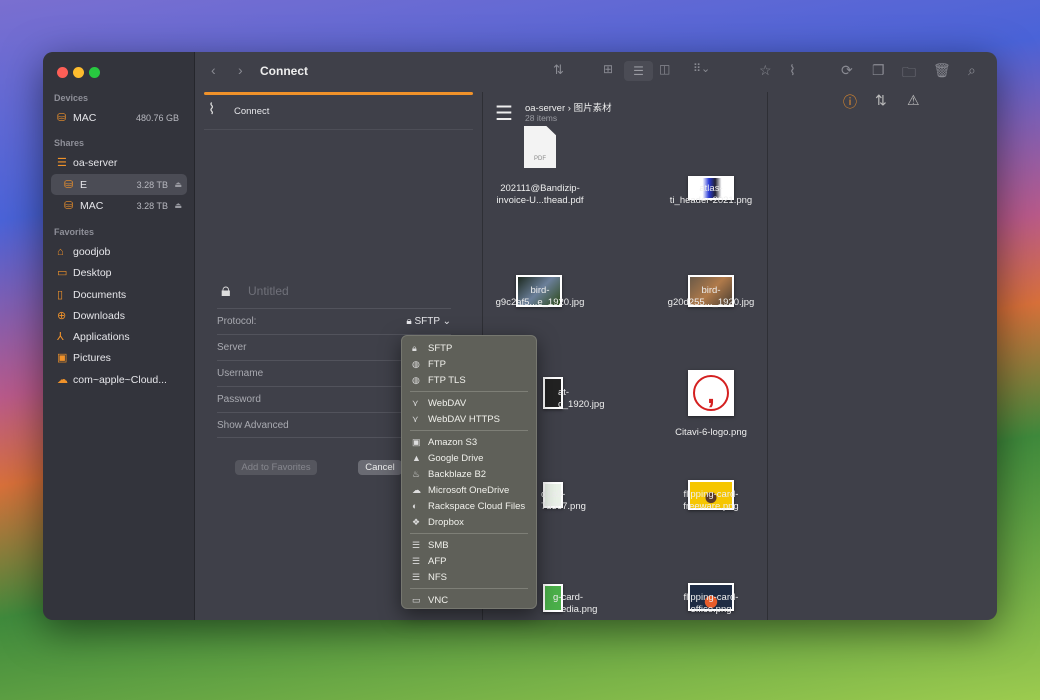 The image size is (1040, 700). What do you see at coordinates (568, 108) in the screenshot?
I see `breadcrumb: oa-server › 图片素材` at bounding box center [568, 108].